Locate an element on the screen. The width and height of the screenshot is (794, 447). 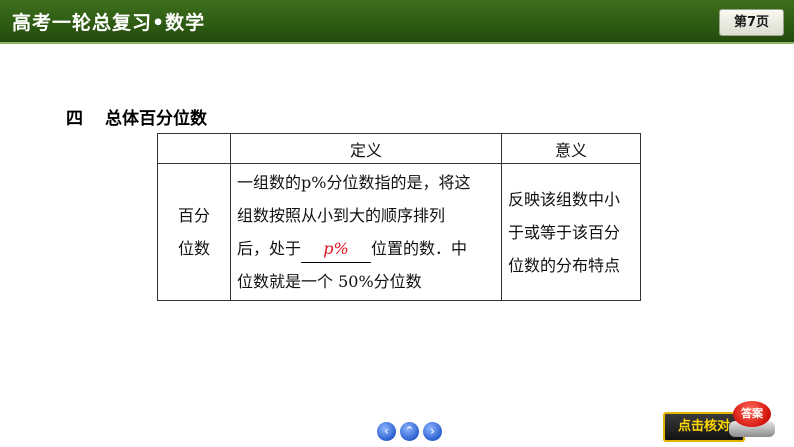
term-line: 位数 is located at coordinates (193, 248).